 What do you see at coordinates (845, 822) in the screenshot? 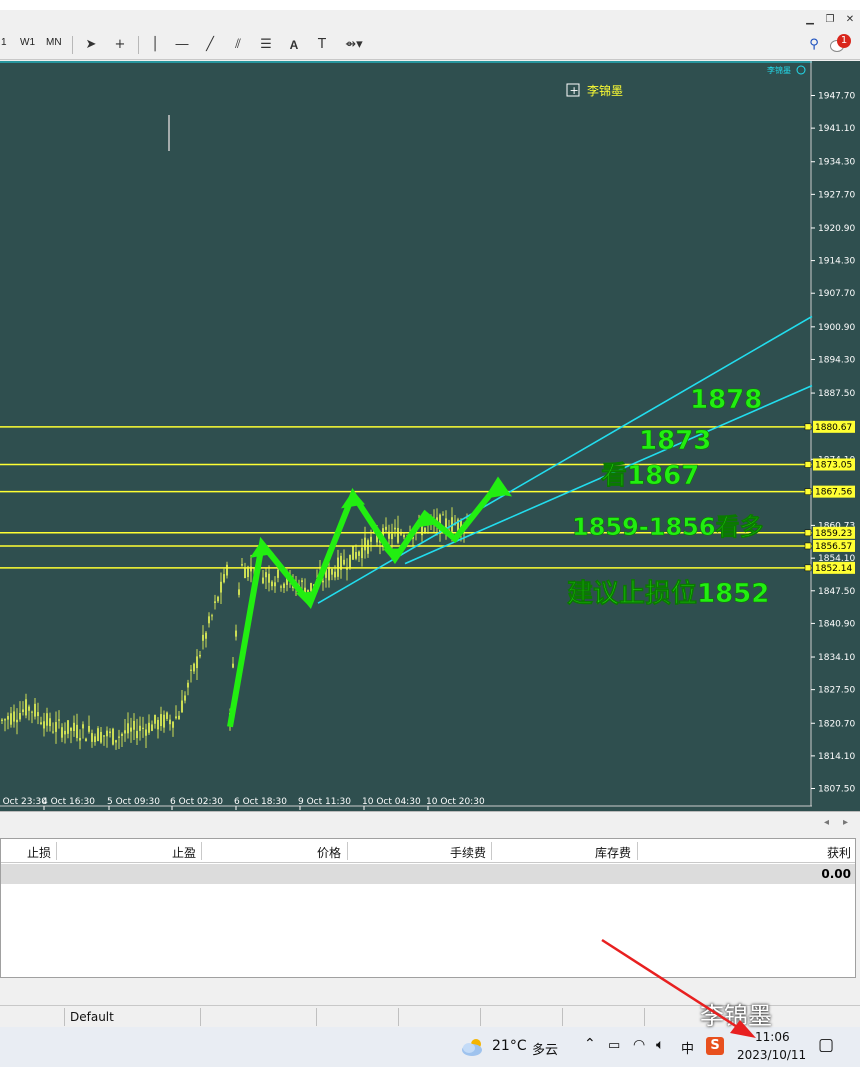
I see `scroll-right-icon: ▸` at bounding box center [845, 822].